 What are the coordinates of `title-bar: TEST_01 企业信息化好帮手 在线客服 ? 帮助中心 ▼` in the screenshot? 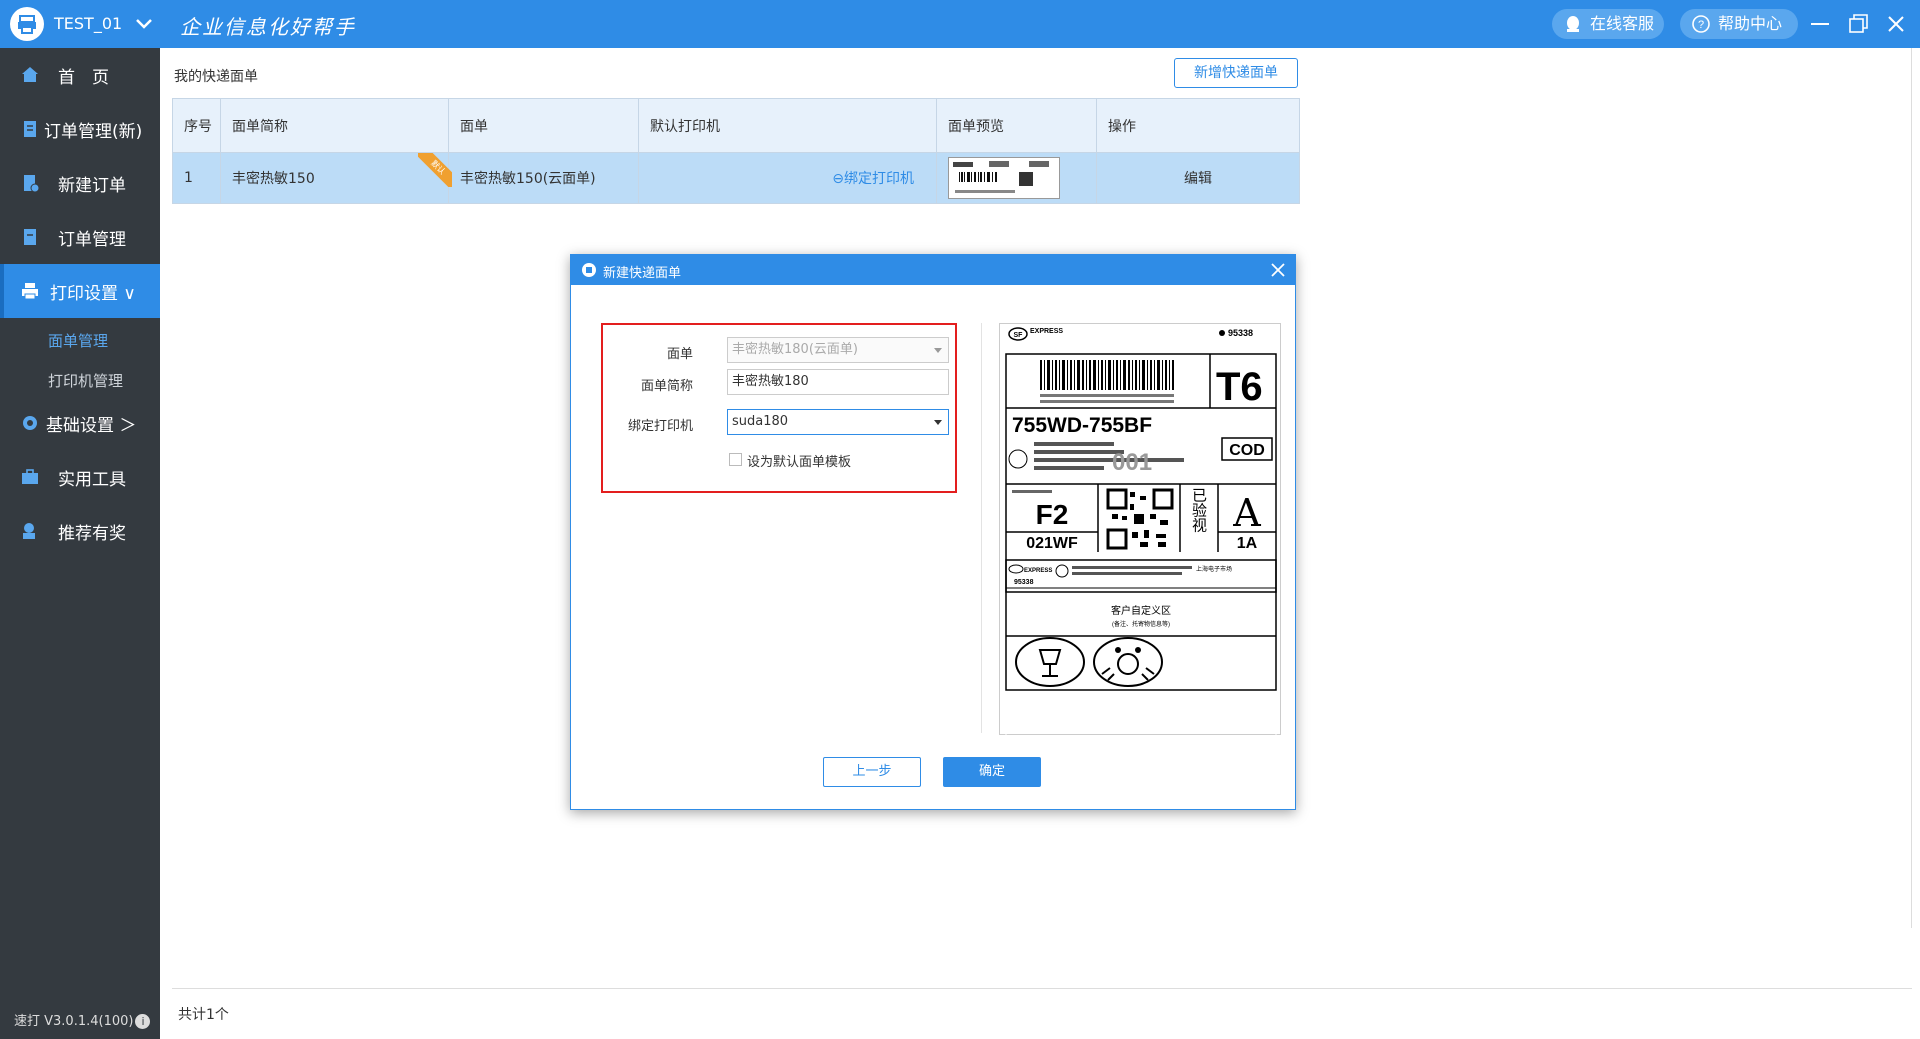 It's located at (960, 31).